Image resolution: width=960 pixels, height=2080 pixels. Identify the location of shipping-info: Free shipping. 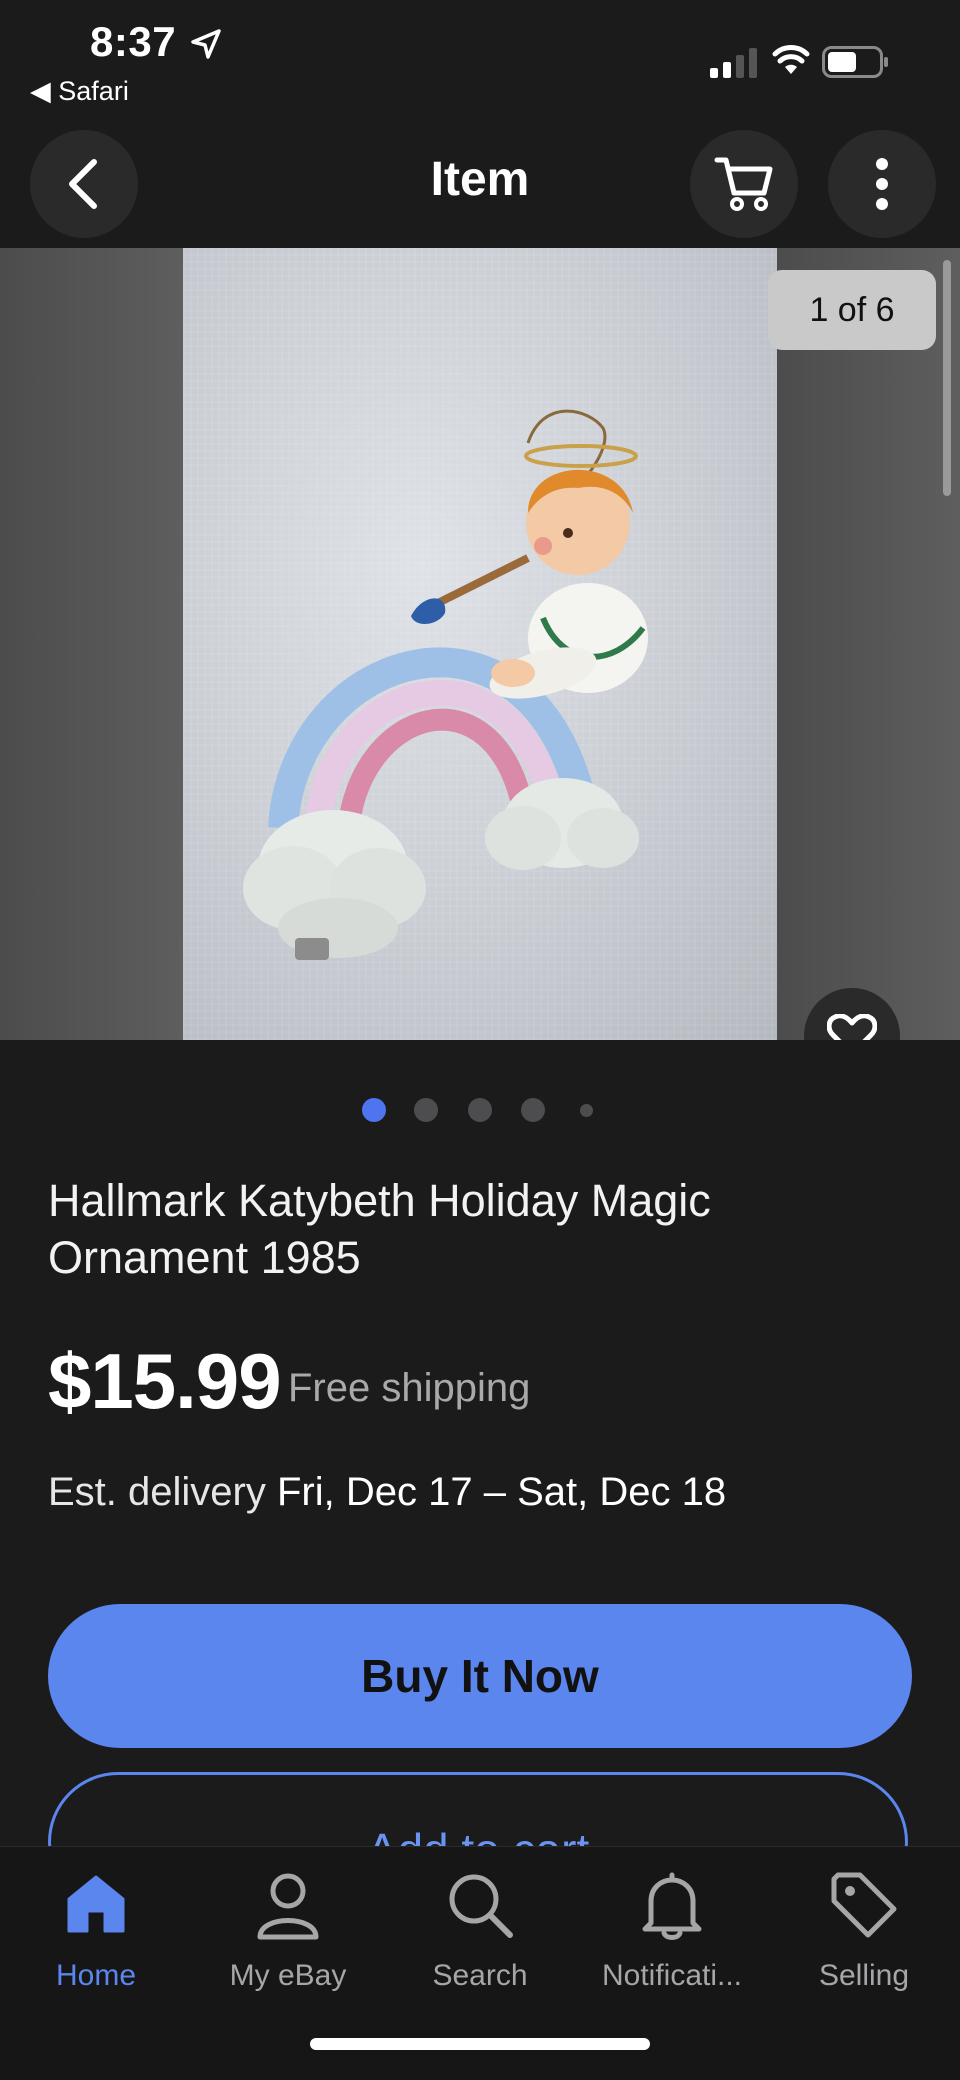
(409, 1388).